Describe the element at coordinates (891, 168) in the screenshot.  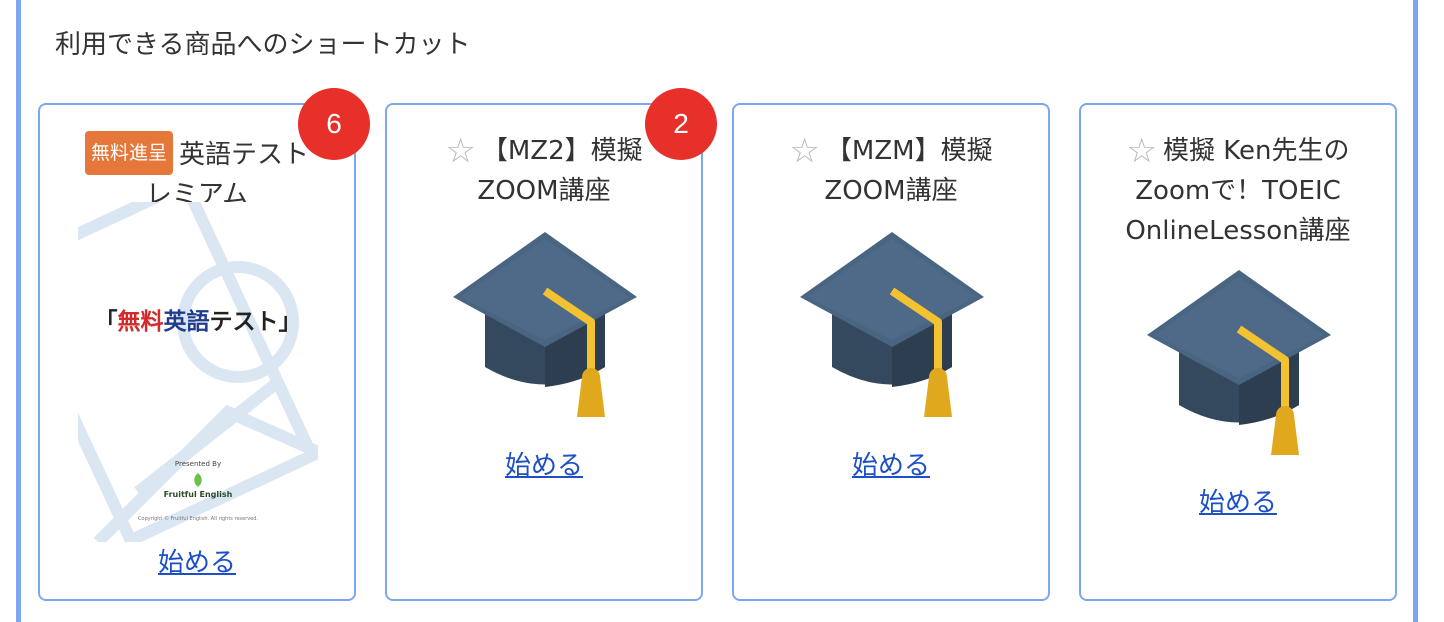
I see `card-title: ☆ 【MZM】模擬 ZOOM講座` at that location.